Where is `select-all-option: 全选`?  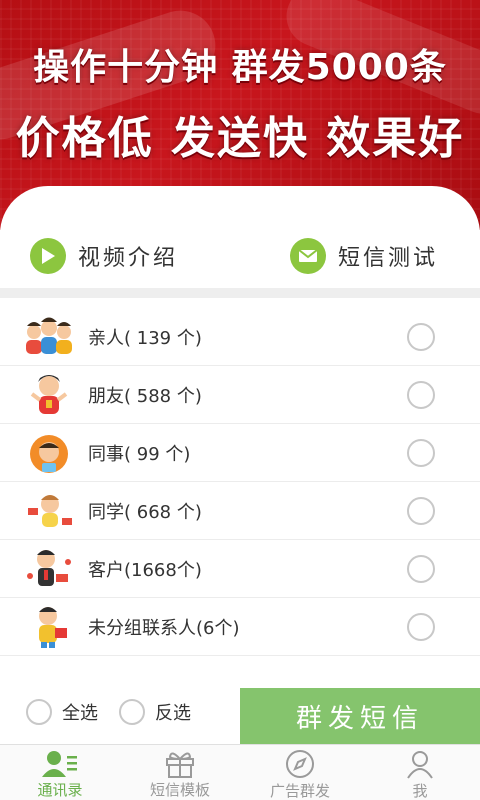
select-all-option: 全选 is located at coordinates (62, 712).